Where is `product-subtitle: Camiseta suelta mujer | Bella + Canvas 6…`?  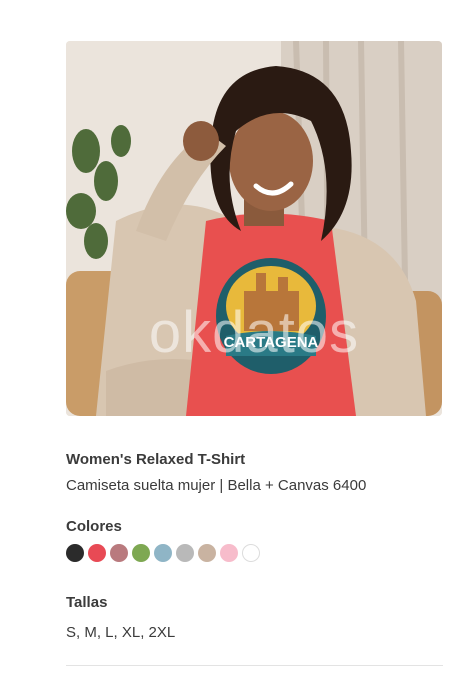
product-subtitle: Camiseta suelta mujer | Bella + Canvas 6… is located at coordinates (216, 485).